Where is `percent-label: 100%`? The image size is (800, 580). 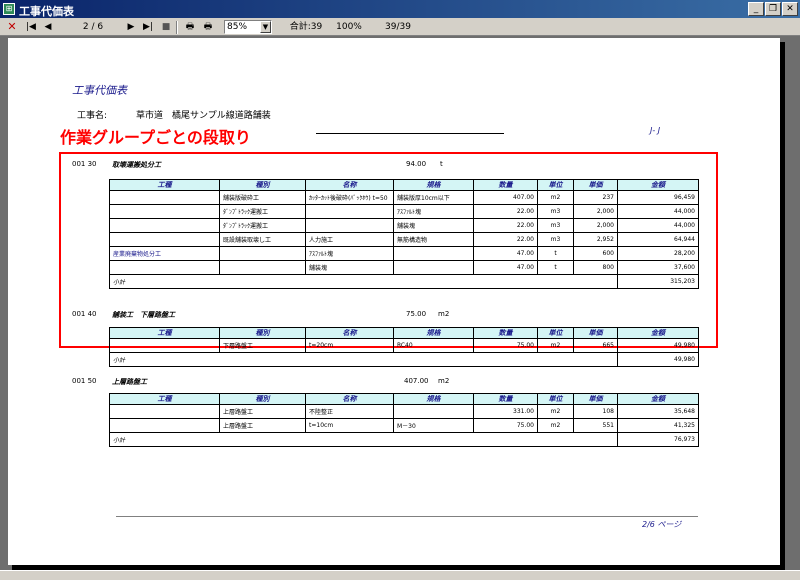
percent-label: 100% is located at coordinates (349, 27).